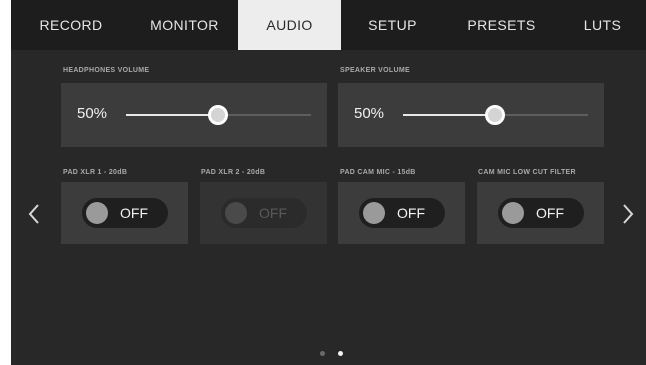 The width and height of the screenshot is (646, 365). I want to click on chevron-left-icon, so click(34, 214).